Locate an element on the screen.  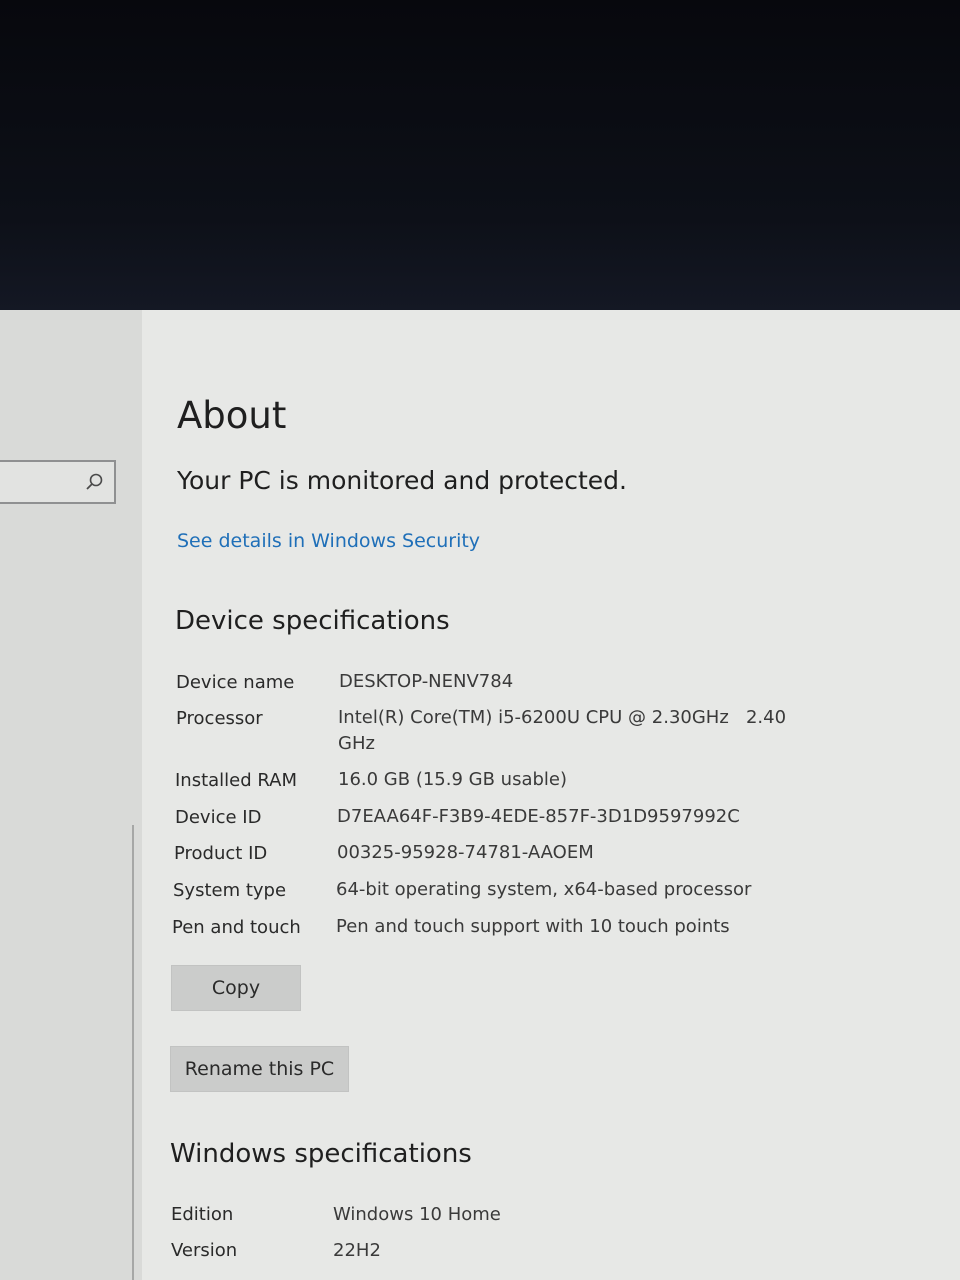
rename-pc-button: Rename this PC is located at coordinates (259, 1069).